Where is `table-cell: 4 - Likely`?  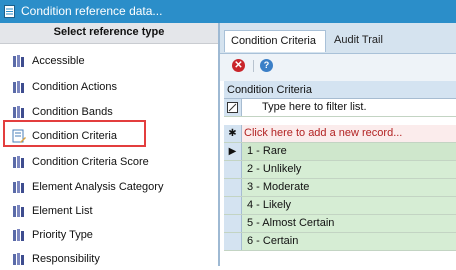
table-cell: 4 - Likely is located at coordinates (269, 205).